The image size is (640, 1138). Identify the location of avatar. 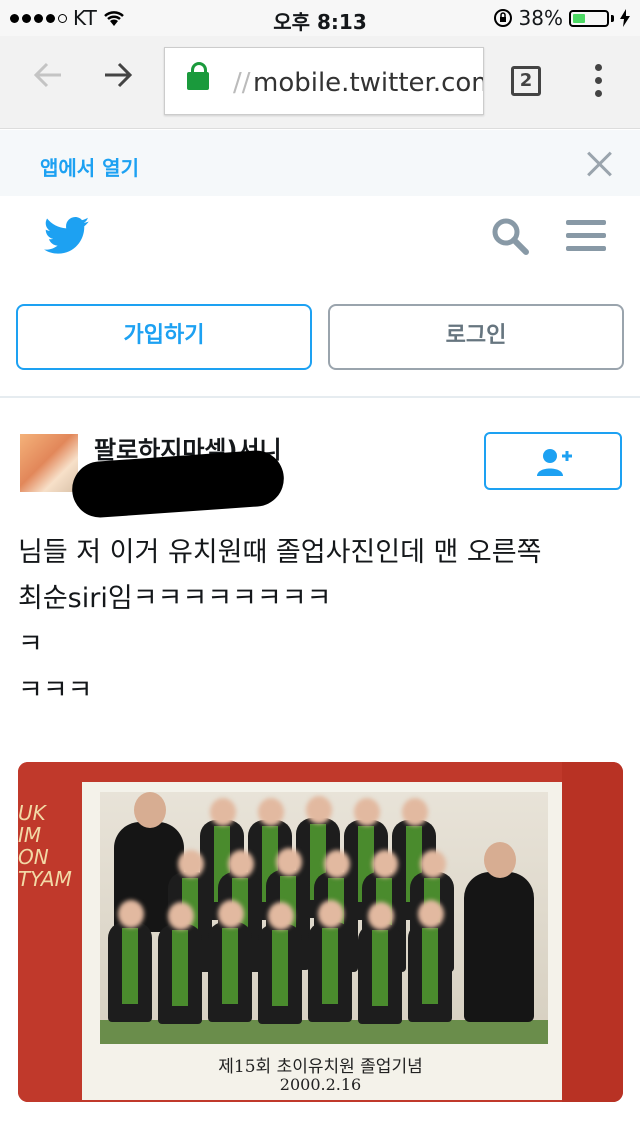
(49, 463).